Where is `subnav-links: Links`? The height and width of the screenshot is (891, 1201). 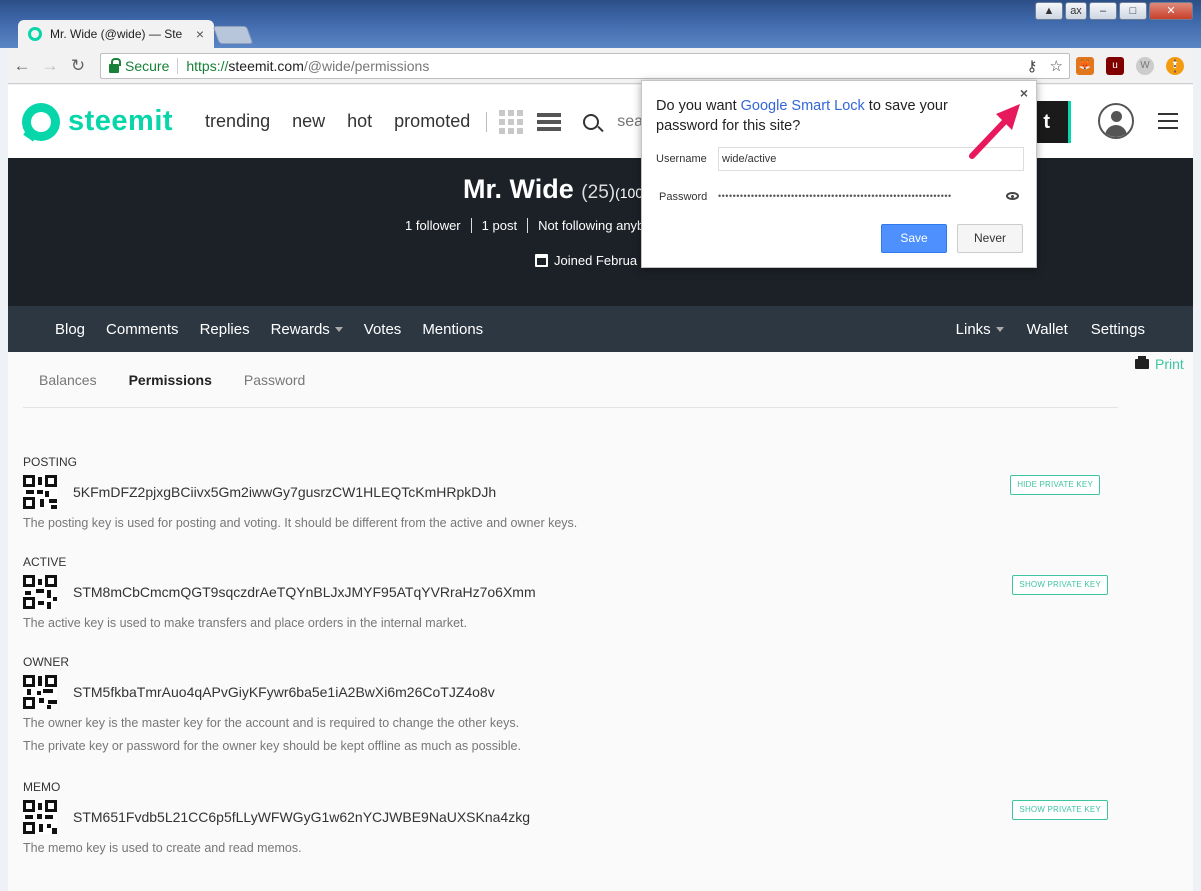 subnav-links: Links is located at coordinates (980, 329).